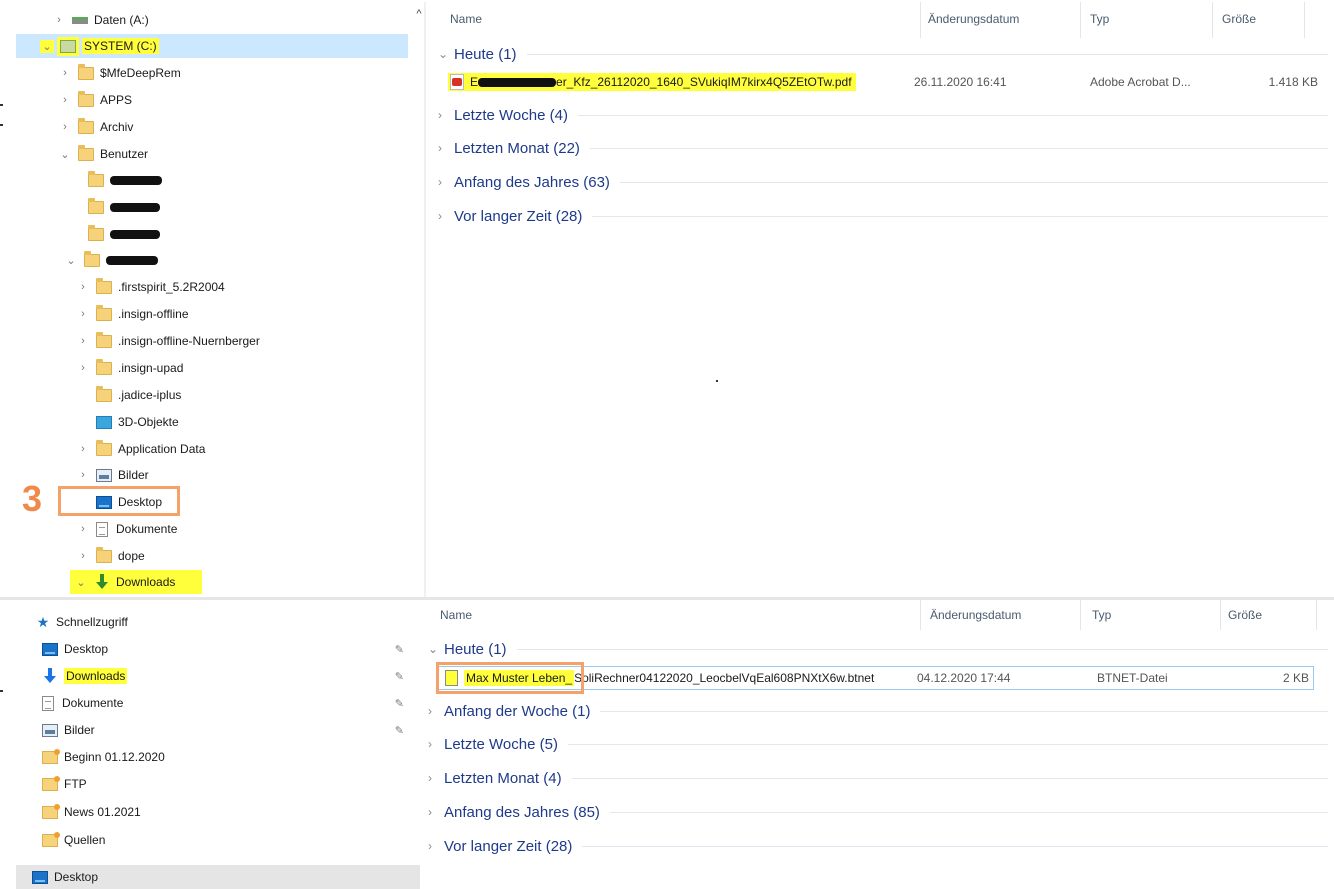 This screenshot has width=1334, height=889. I want to click on 3d-objects-icon, so click(104, 422).